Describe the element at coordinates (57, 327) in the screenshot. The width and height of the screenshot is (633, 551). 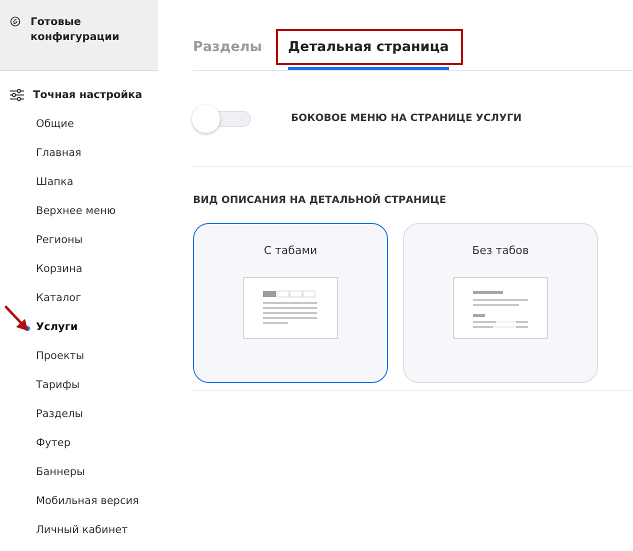
I see `menu-item: Услуги` at that location.